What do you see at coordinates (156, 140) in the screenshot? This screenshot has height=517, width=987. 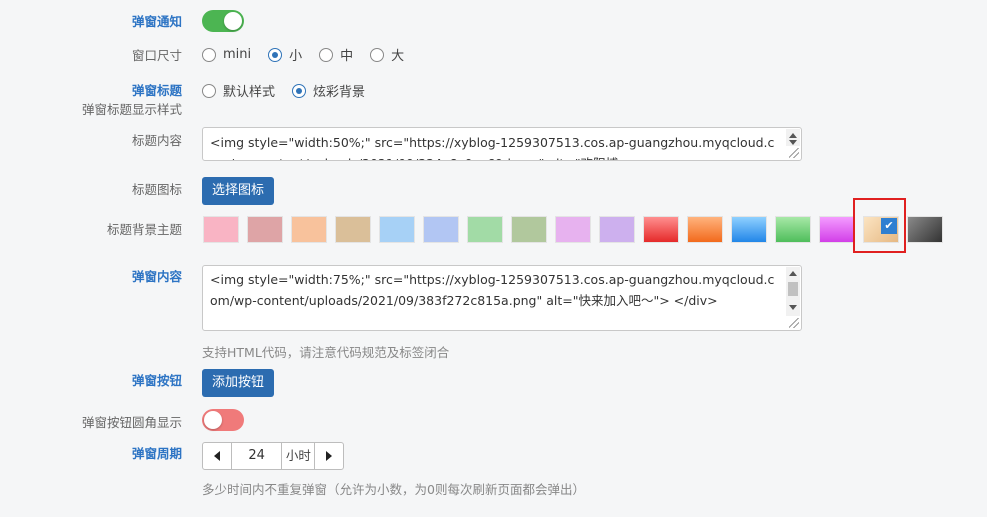 I see `title-content-label: 标题内容` at bounding box center [156, 140].